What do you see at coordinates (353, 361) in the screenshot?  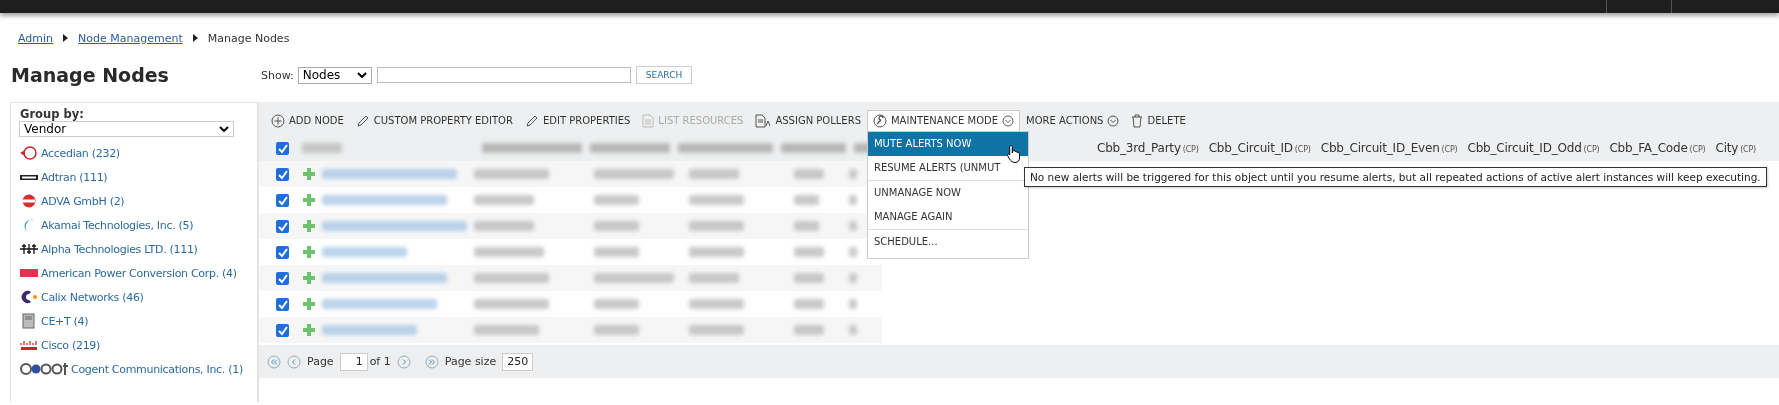 I see `page-field: 1` at bounding box center [353, 361].